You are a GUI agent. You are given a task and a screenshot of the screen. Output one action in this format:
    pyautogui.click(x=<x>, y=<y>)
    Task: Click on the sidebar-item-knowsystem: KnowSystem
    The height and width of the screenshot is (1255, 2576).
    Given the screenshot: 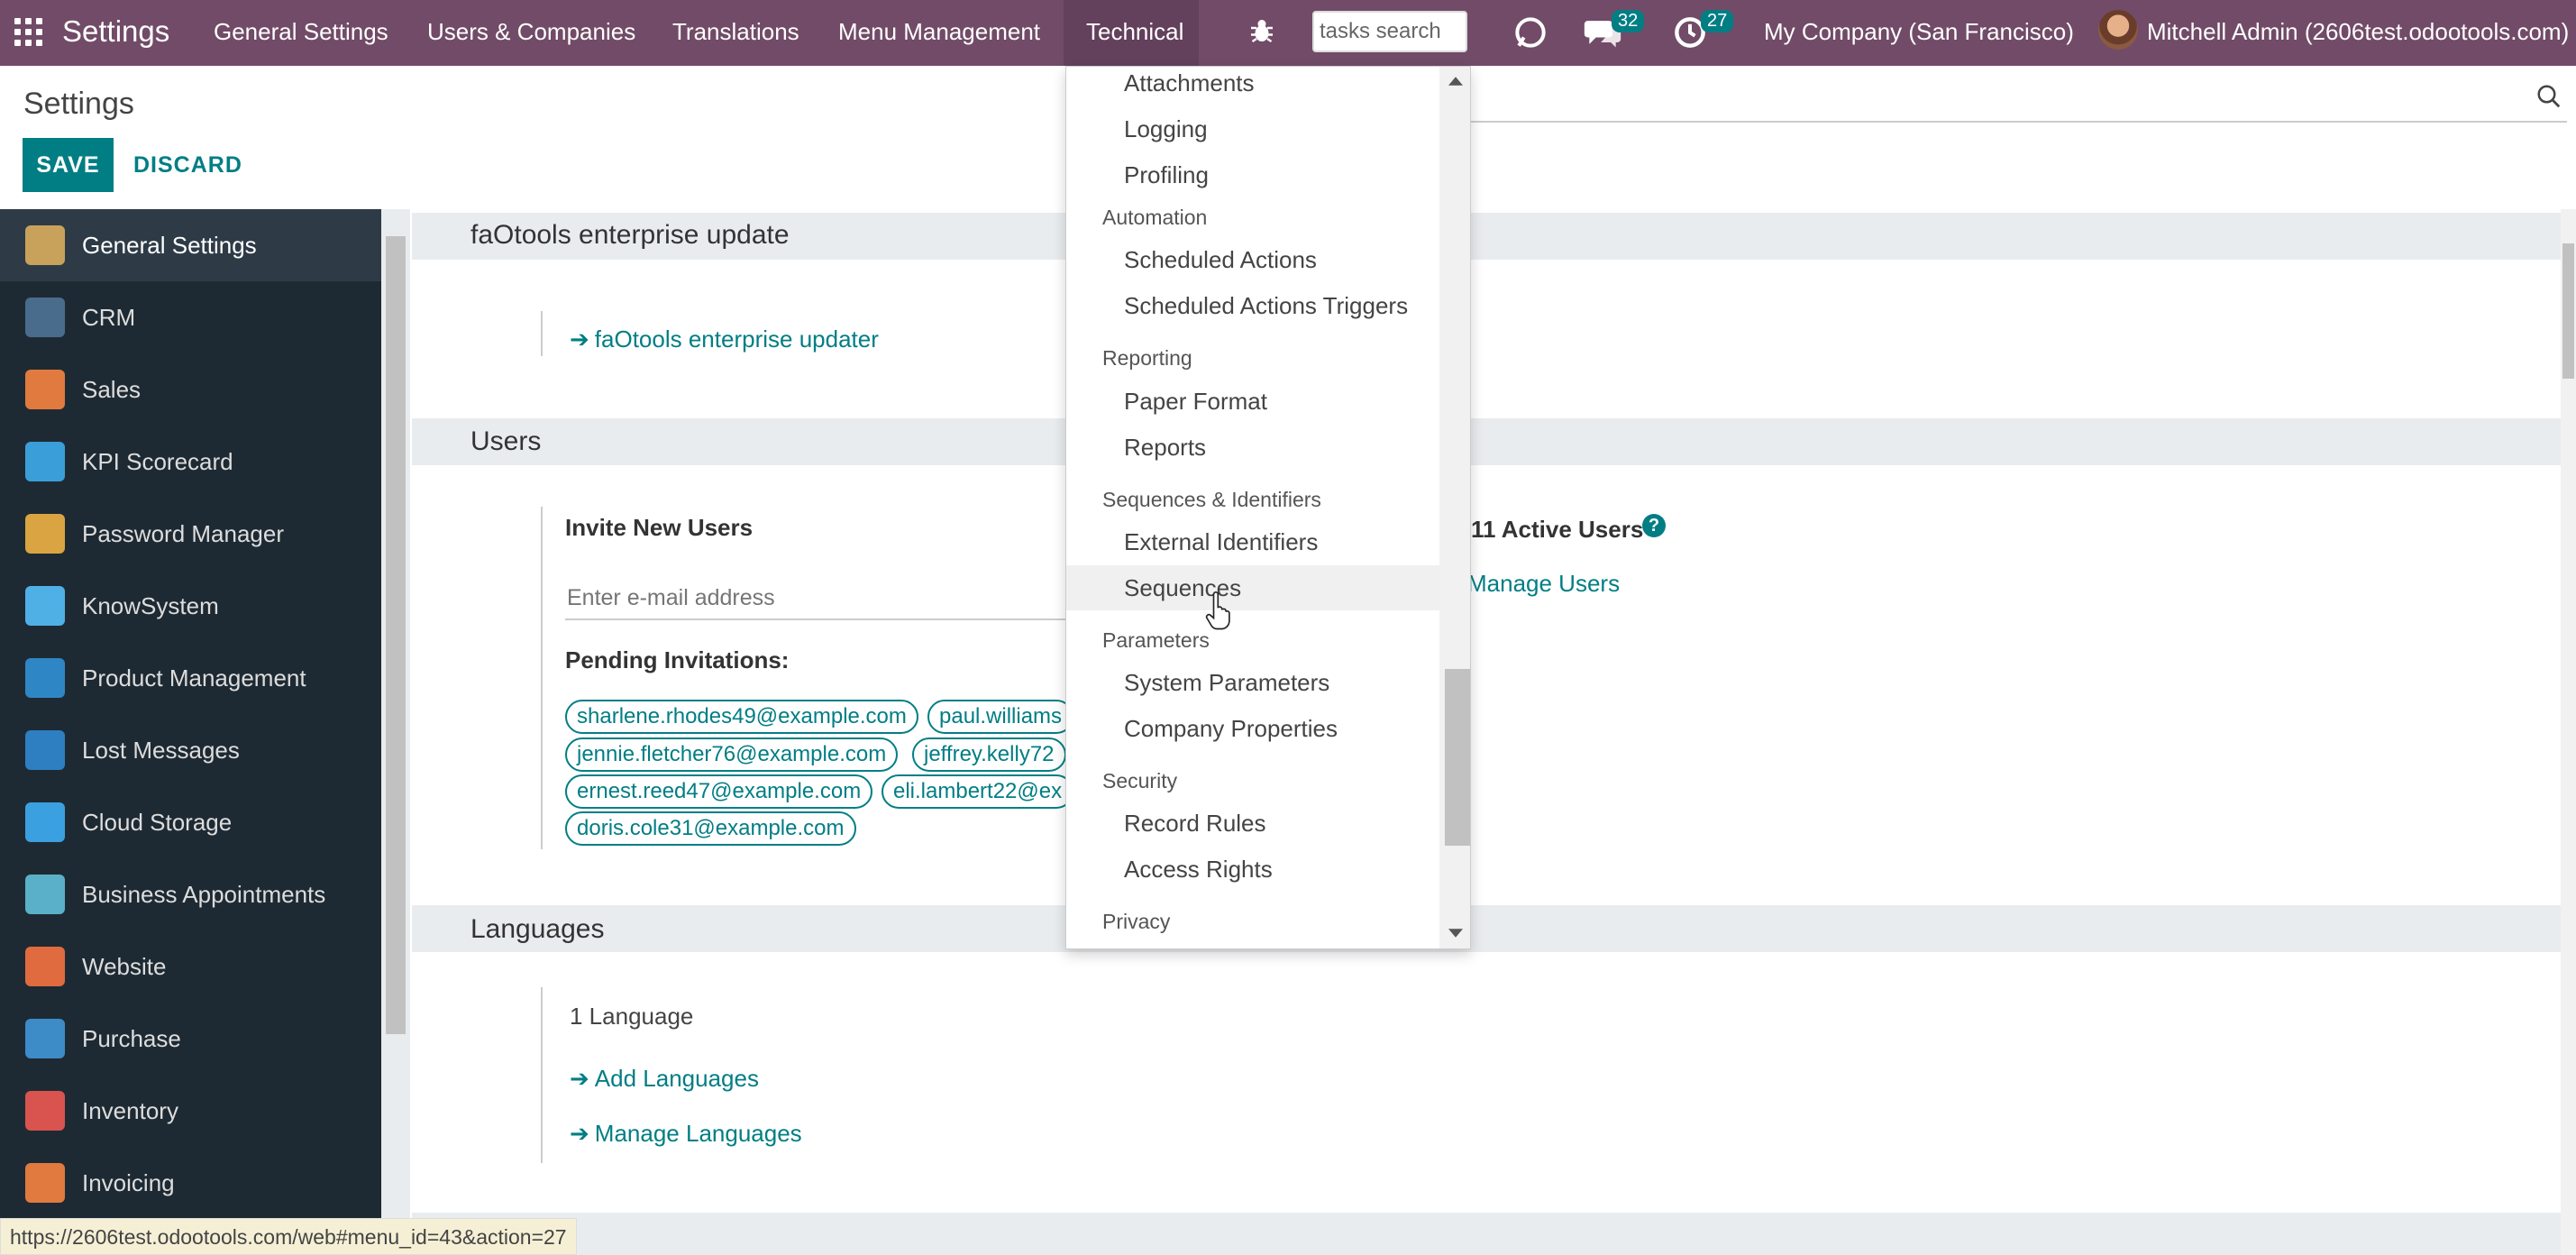 What is the action you would take?
    pyautogui.click(x=190, y=606)
    